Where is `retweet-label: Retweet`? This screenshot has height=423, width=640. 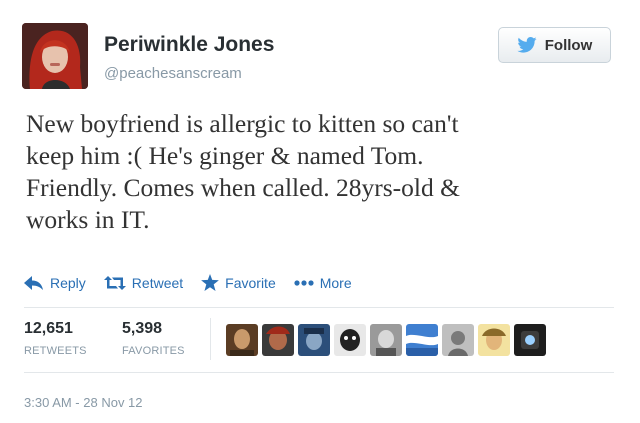 retweet-label: Retweet is located at coordinates (157, 282).